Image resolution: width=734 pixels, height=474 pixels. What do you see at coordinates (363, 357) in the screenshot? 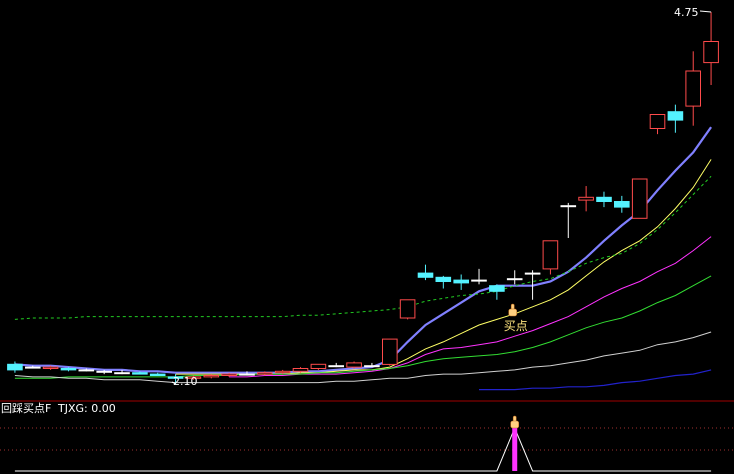
I see `ma-line-white` at bounding box center [363, 357].